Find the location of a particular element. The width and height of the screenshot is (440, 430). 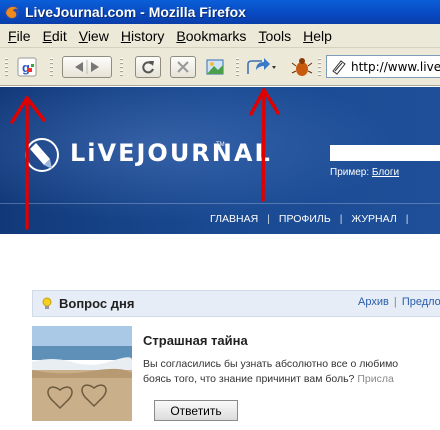

menu-bookmarks-rest: ookmarks is located at coordinates (216, 35).